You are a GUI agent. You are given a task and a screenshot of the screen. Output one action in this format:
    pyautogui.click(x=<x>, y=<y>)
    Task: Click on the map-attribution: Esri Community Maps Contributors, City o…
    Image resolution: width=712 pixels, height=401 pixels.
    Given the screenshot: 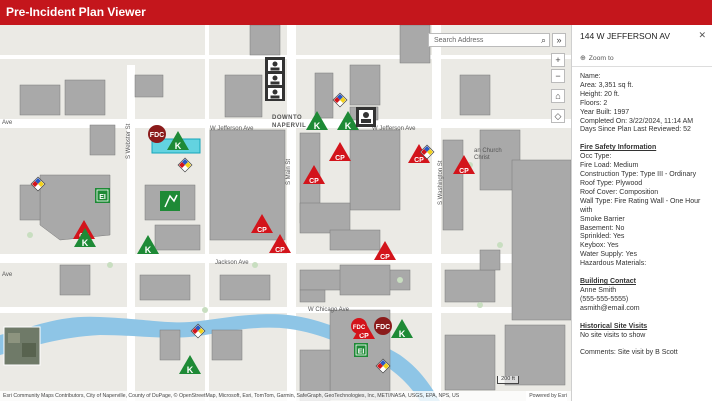 What is the action you would take?
    pyautogui.click(x=285, y=396)
    